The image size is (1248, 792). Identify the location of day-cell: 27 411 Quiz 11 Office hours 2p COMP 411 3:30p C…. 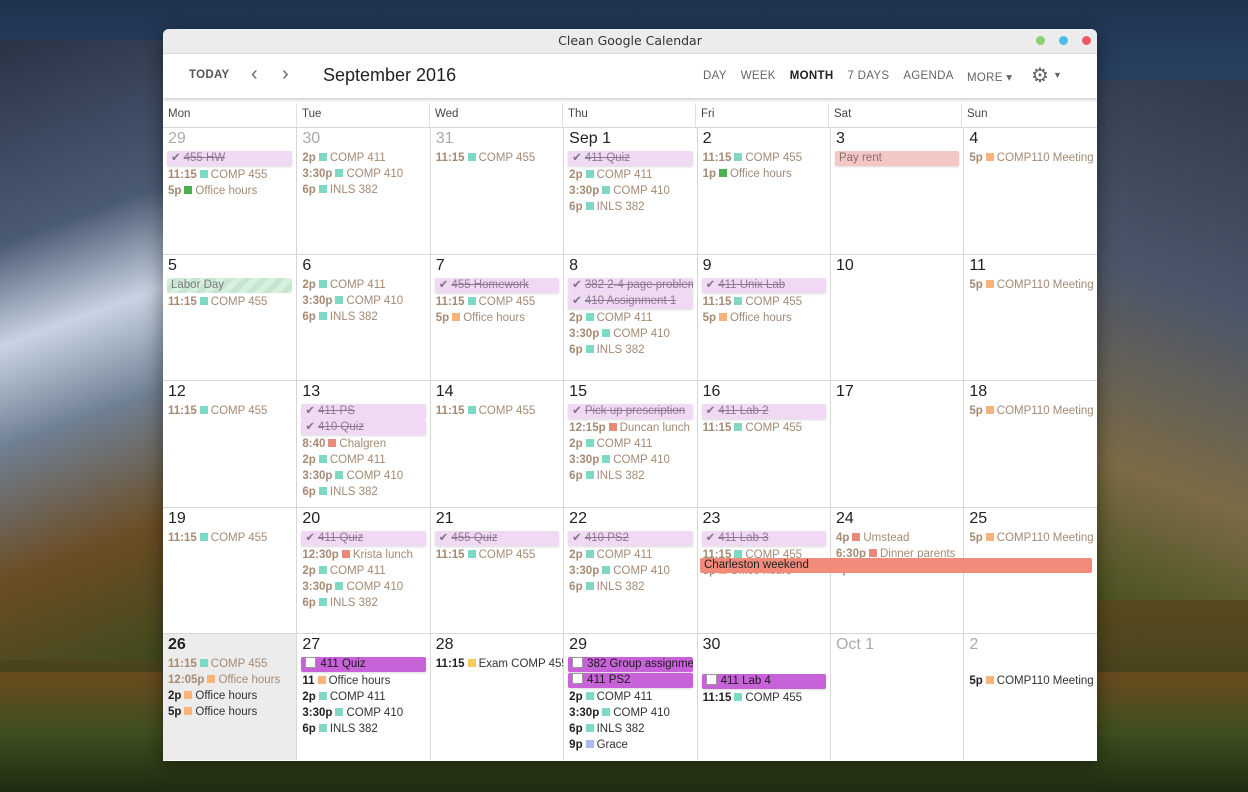
(362, 697).